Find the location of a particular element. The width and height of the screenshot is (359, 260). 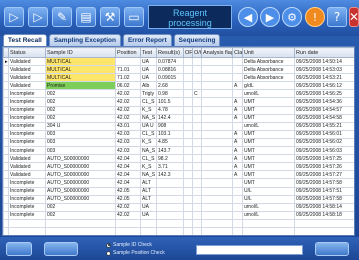

test-cell: UA is located at coordinates (148, 207).